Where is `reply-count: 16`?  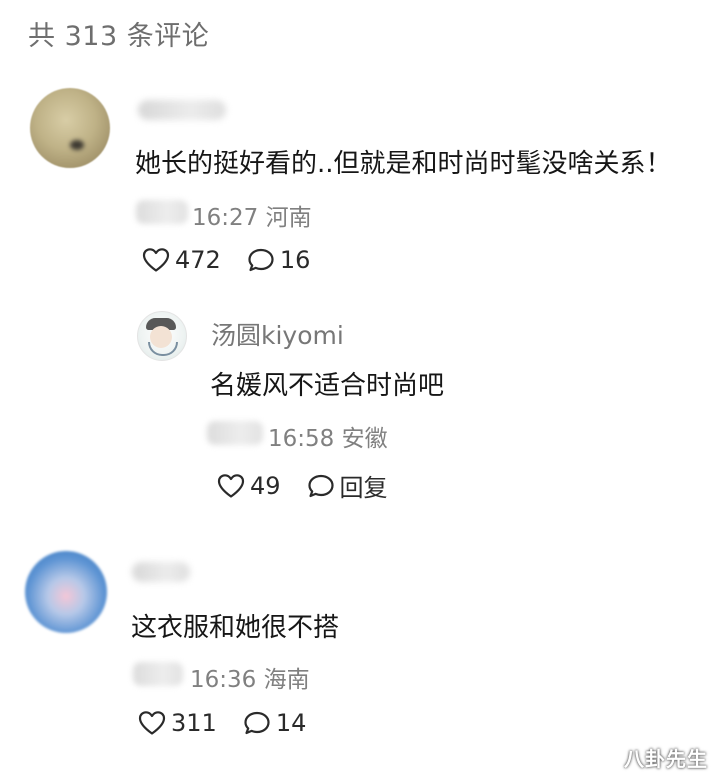 reply-count: 16 is located at coordinates (295, 260).